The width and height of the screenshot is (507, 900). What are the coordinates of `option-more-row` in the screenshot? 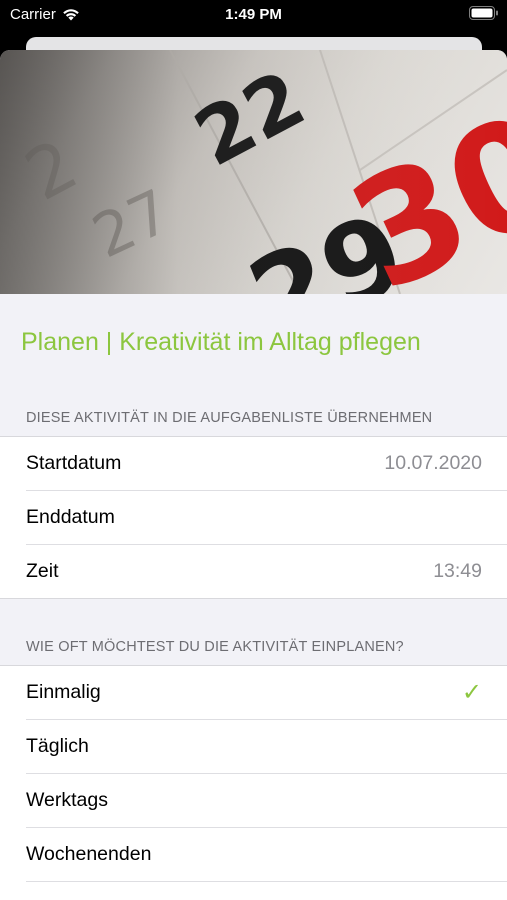 It's located at (253, 890).